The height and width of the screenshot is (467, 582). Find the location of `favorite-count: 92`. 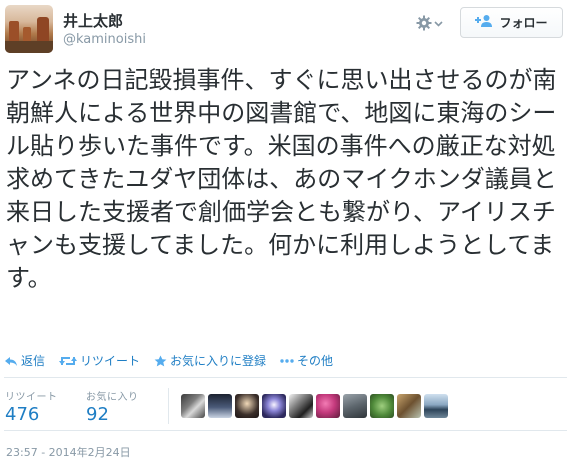

favorite-count: 92 is located at coordinates (97, 414).